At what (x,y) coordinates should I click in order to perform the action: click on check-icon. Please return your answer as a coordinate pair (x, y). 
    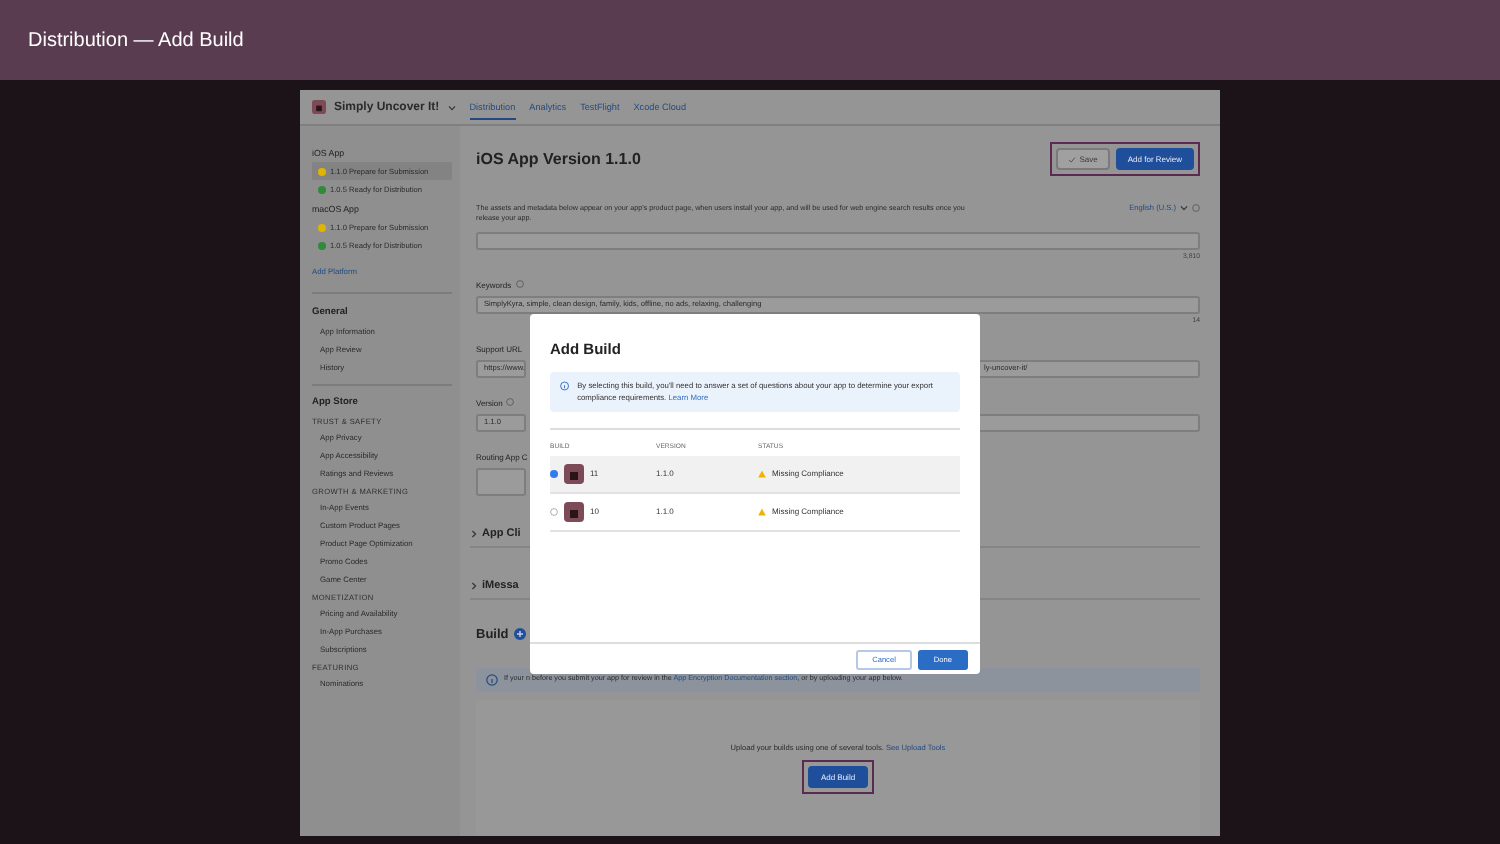
    Looking at the image, I should click on (1071, 159).